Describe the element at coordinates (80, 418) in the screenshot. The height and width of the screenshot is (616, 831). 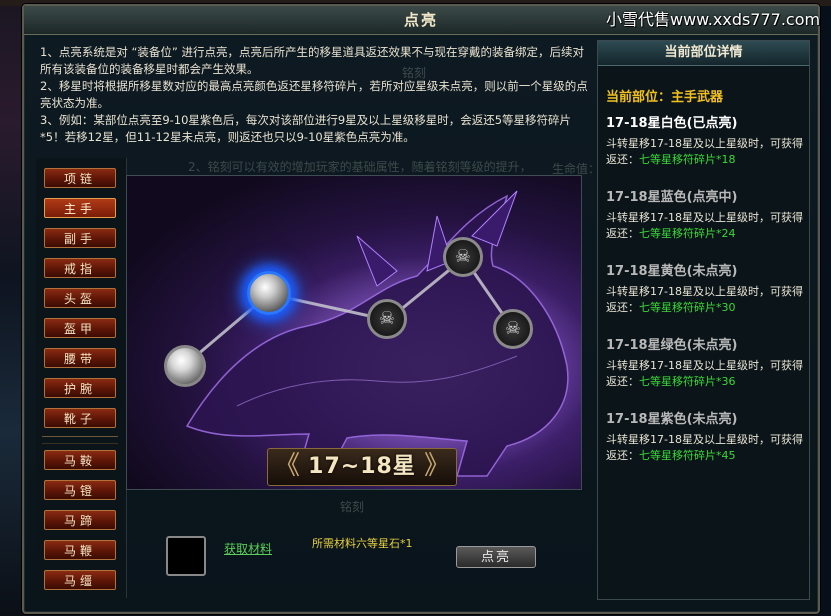
I see `slot-boots: 靴子` at that location.